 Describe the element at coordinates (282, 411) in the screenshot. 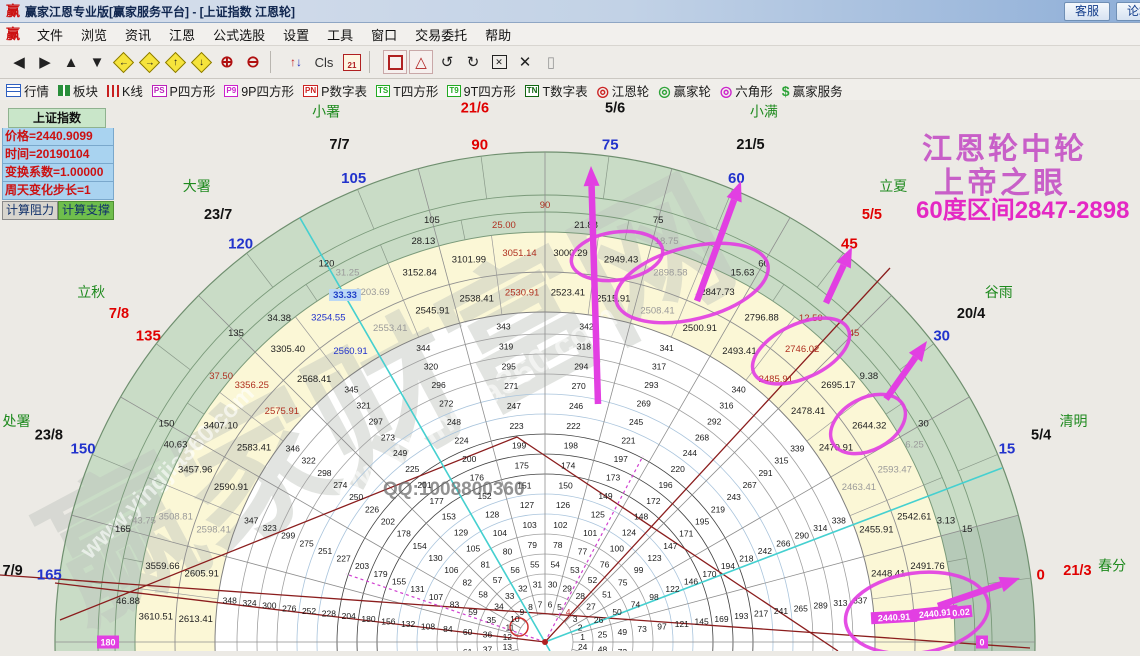

I see `svg-text: 2575.91` at that location.